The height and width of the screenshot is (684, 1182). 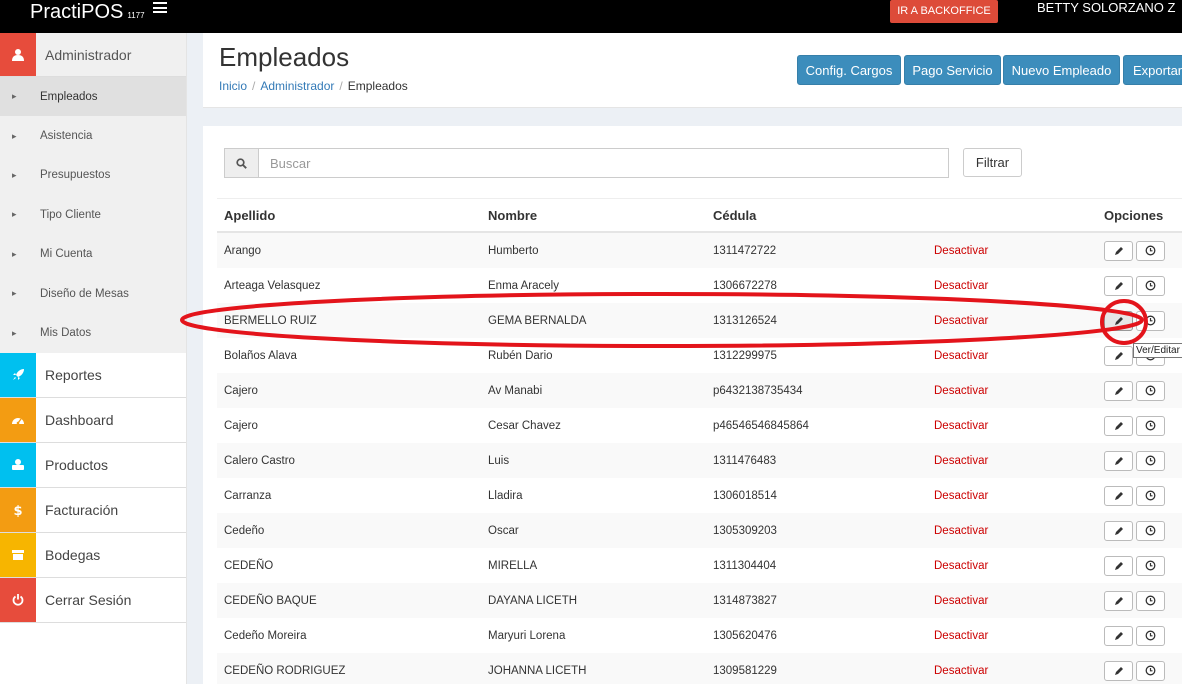 I want to click on cell-cedula: 1305620476, so click(x=745, y=635).